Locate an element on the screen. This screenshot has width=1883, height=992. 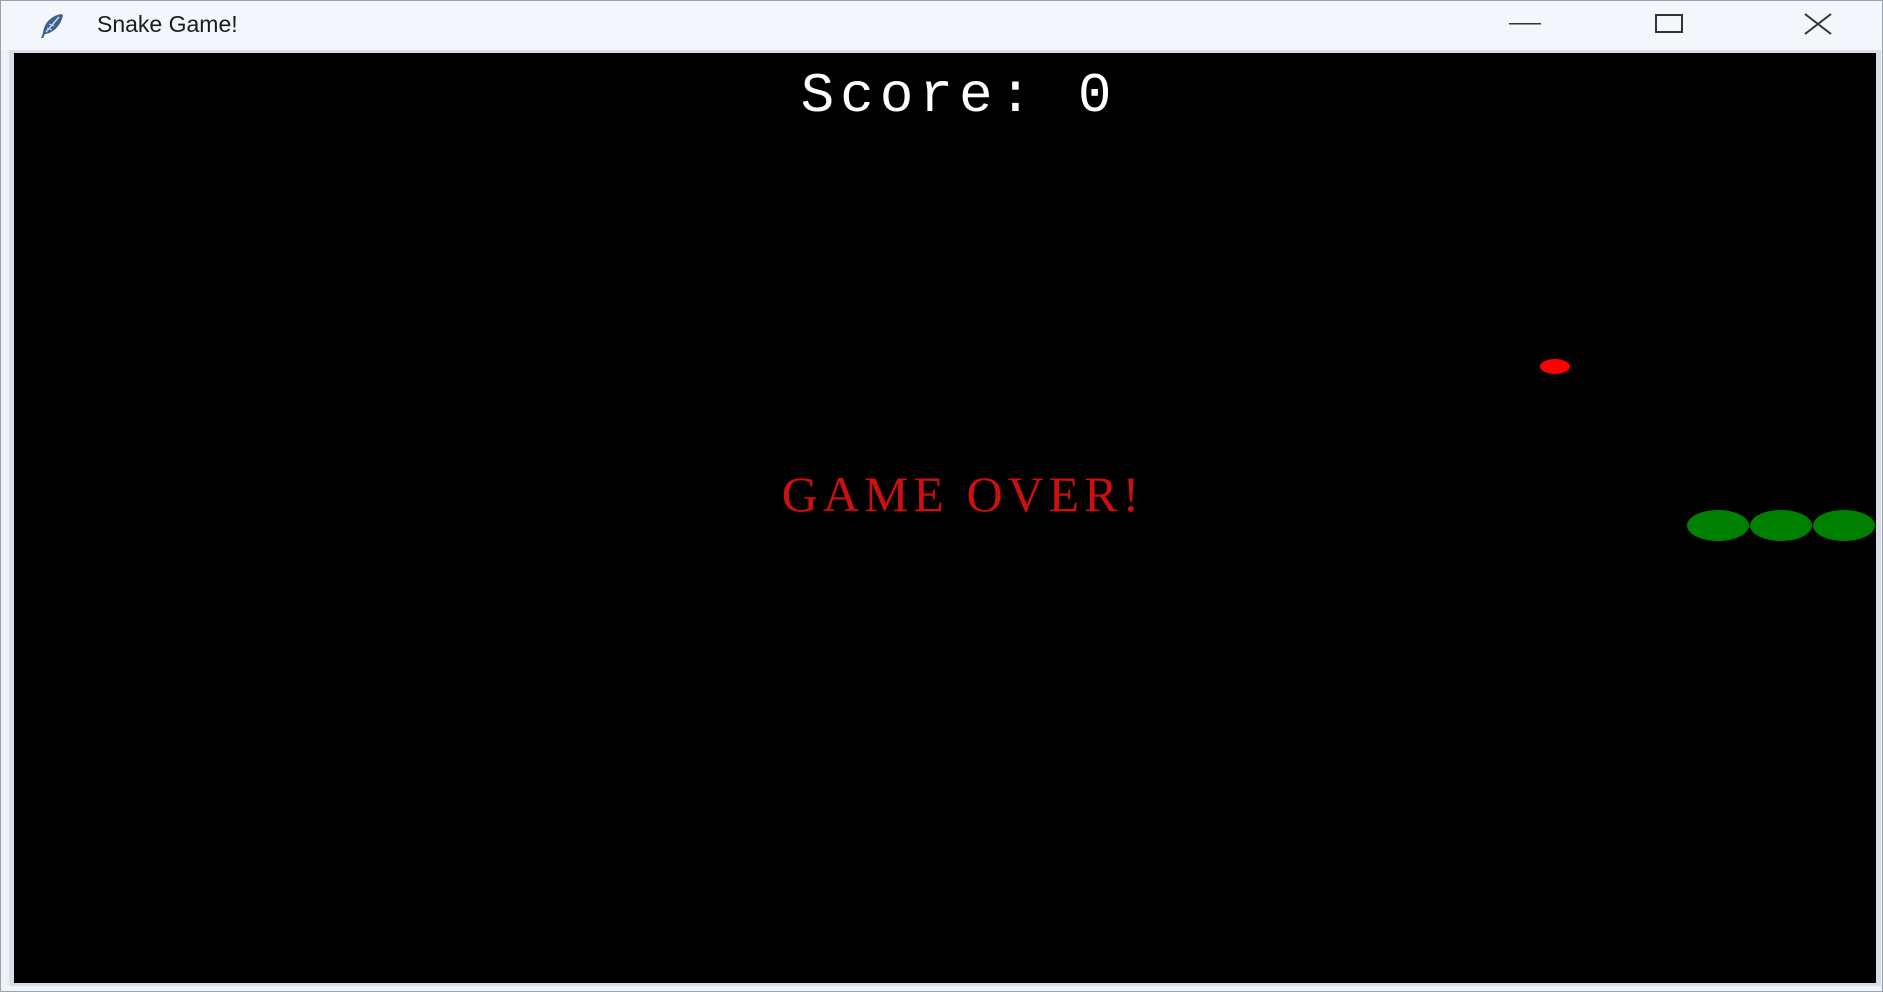
title-bar: Snake Game! is located at coordinates (941, 25).